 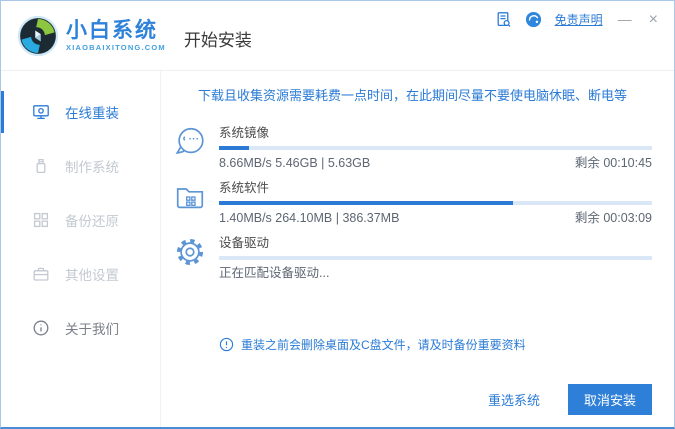 I want to click on chat-face-icon, so click(x=190, y=143).